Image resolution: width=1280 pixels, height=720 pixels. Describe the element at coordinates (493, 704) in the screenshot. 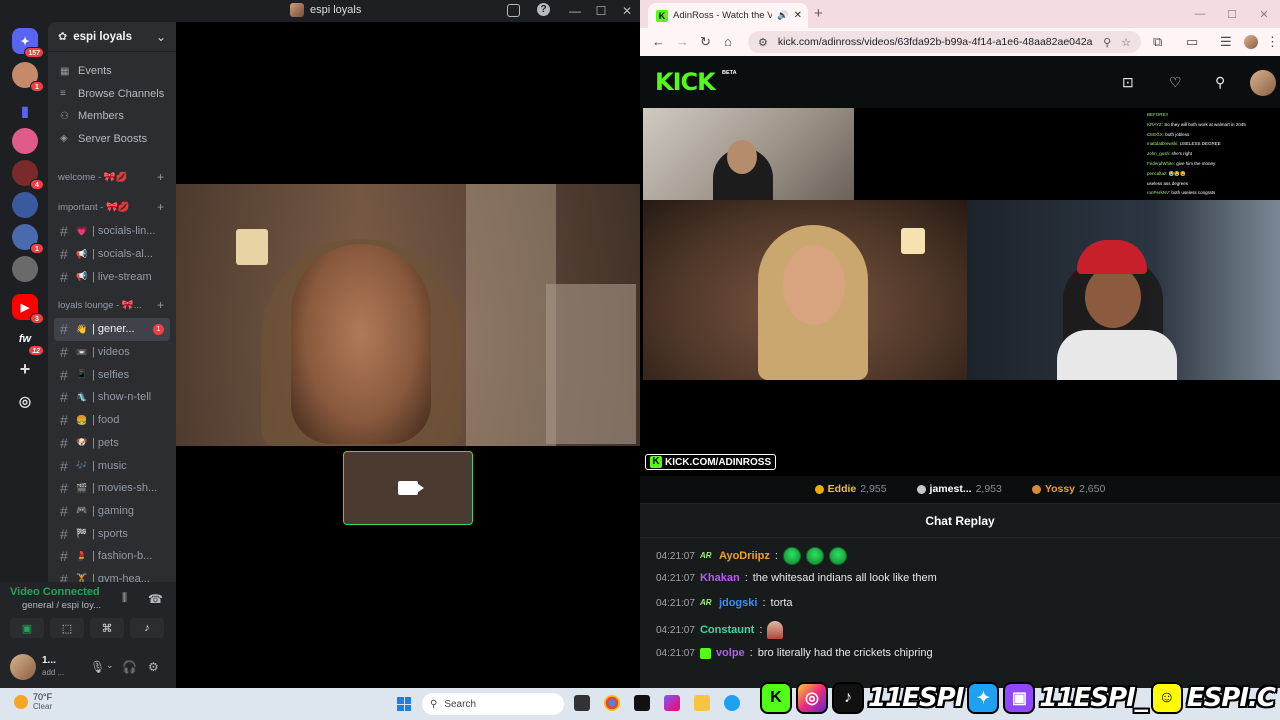

I see `taskbar-search: ⚲ Search` at that location.